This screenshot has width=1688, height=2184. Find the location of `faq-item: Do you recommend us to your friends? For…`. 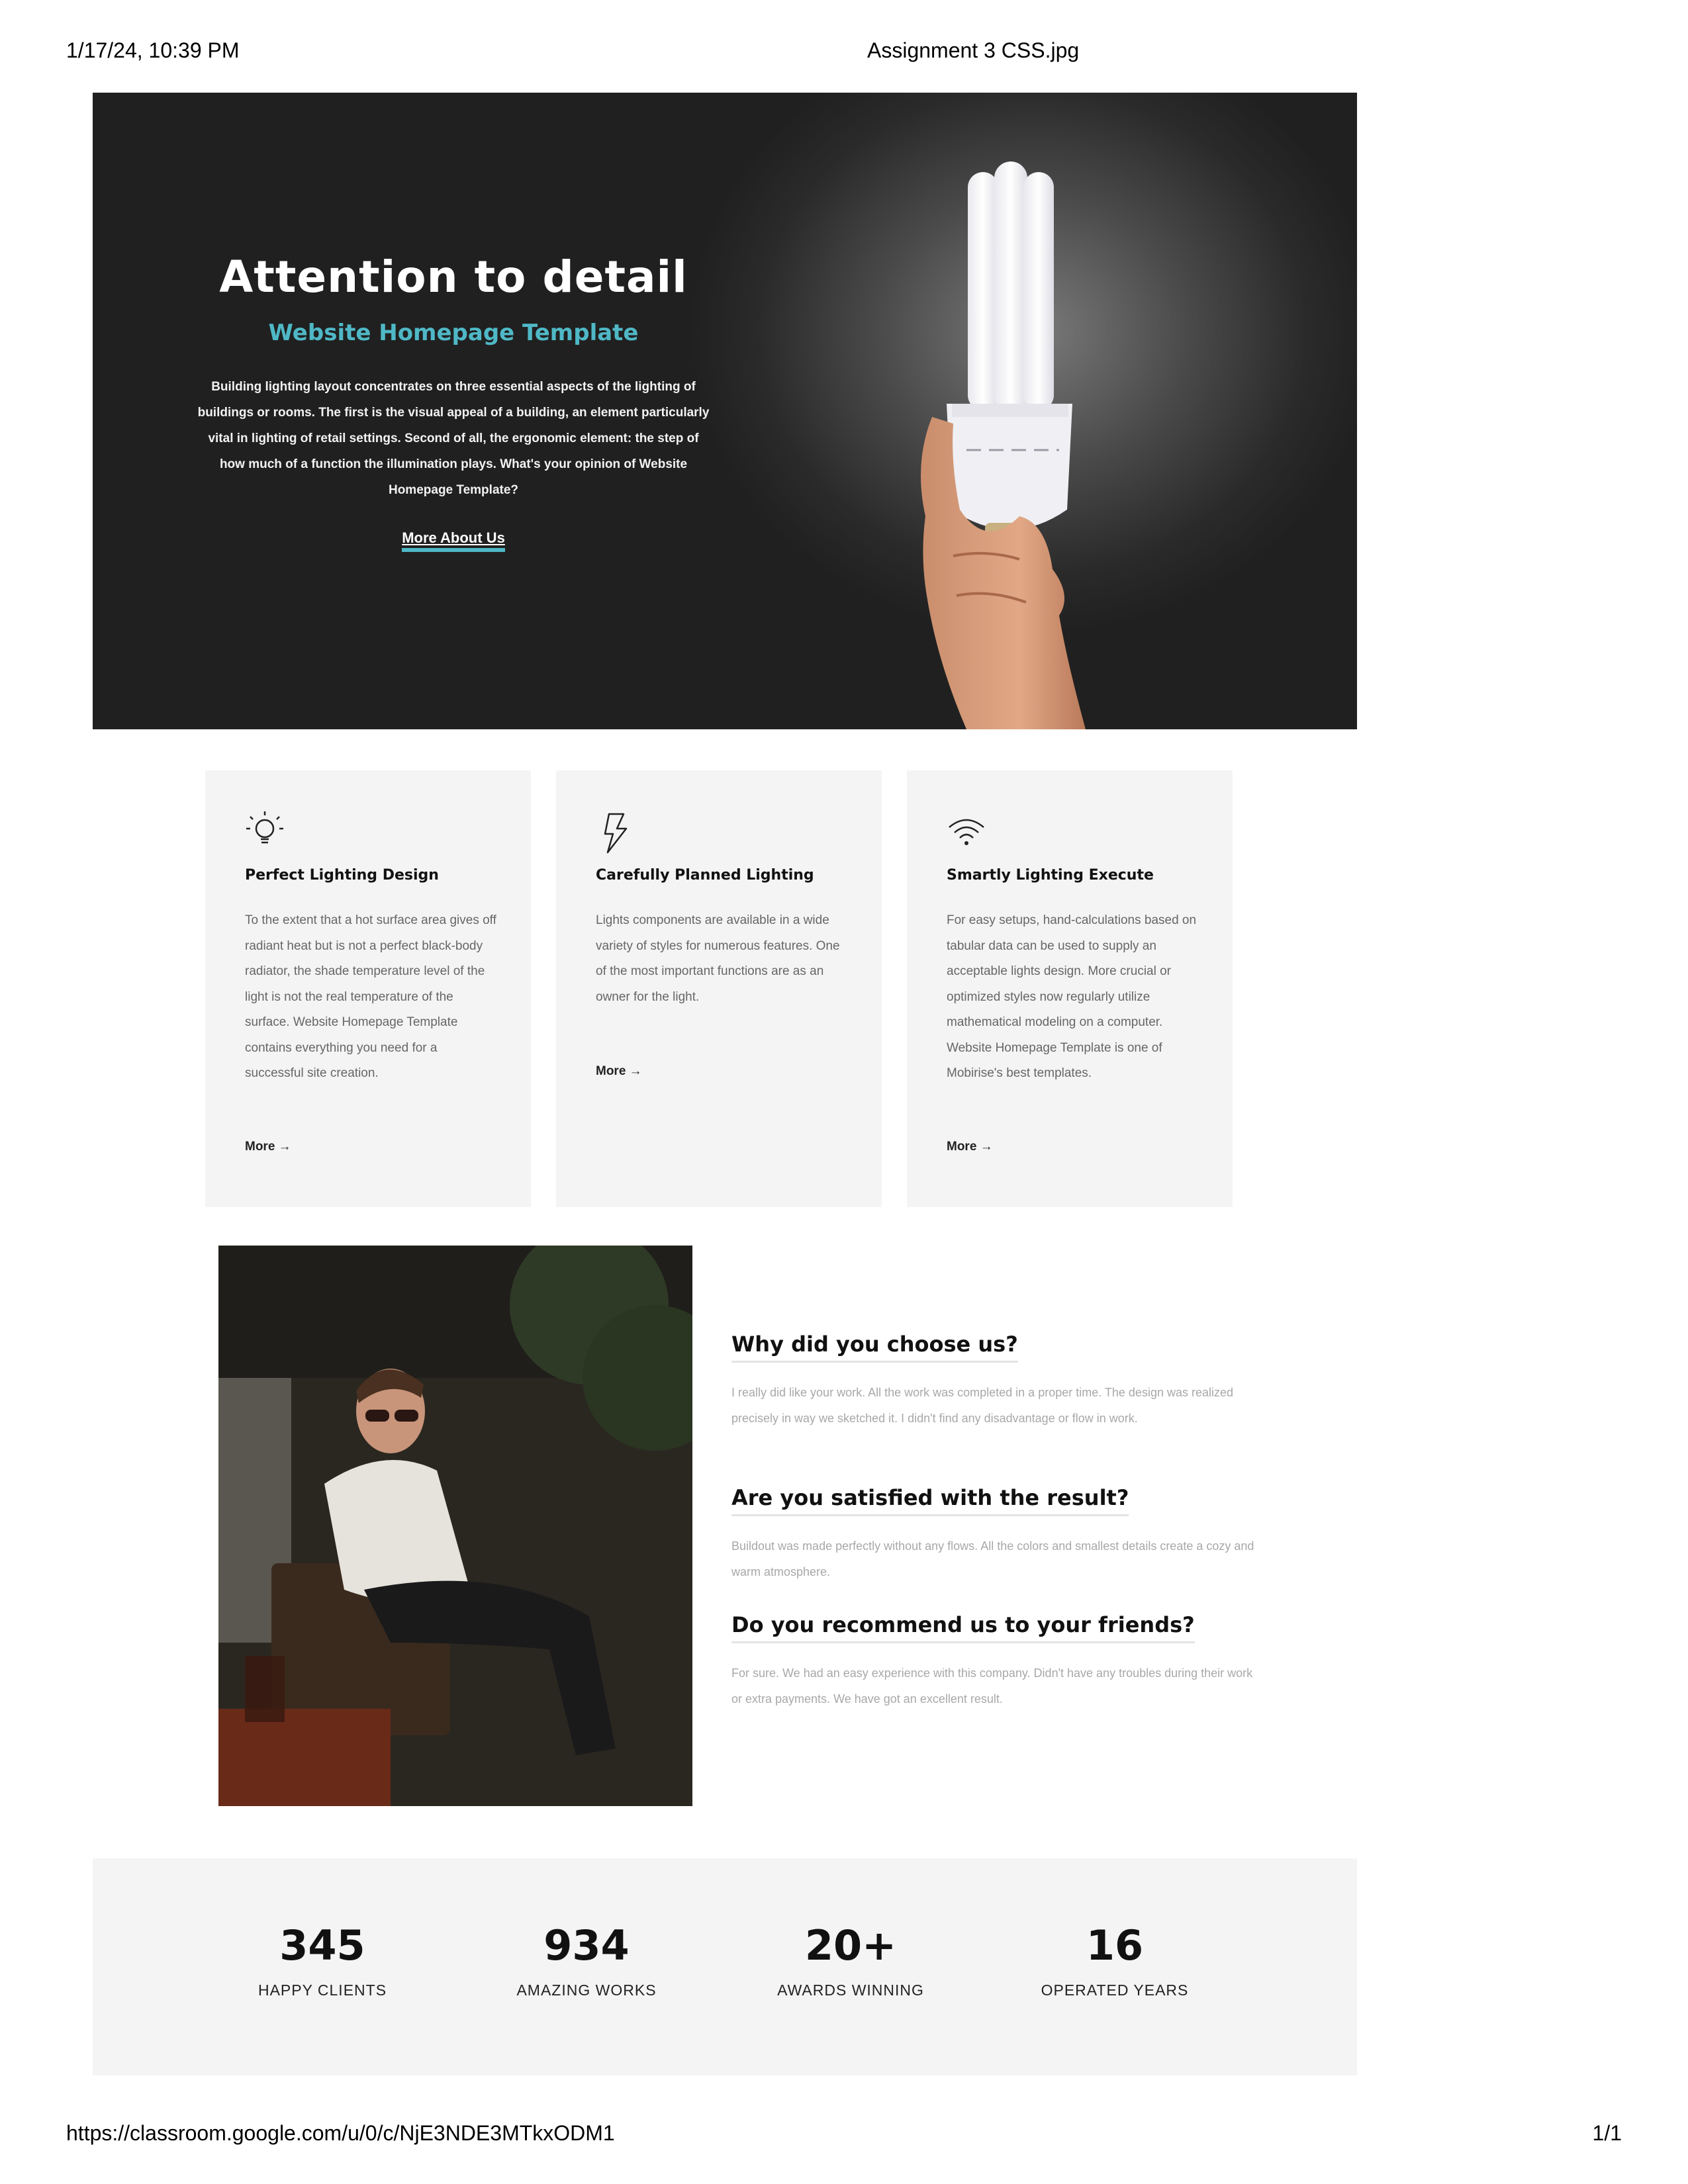

faq-item: Do you recommend us to your friends? For… is located at coordinates (996, 1661).